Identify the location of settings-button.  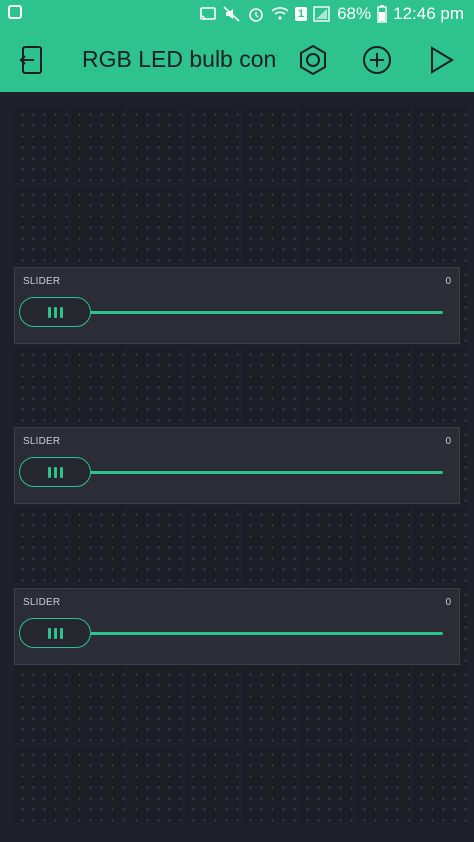
(313, 60).